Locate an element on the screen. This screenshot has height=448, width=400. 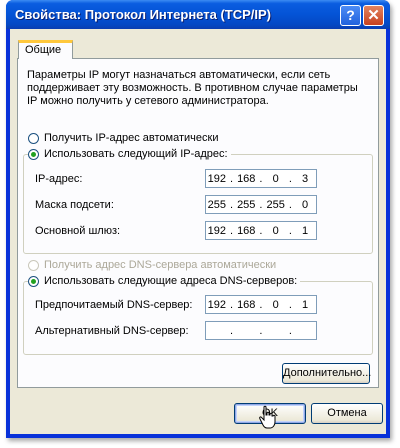
ip-address-octet: 0 is located at coordinates (275, 178).